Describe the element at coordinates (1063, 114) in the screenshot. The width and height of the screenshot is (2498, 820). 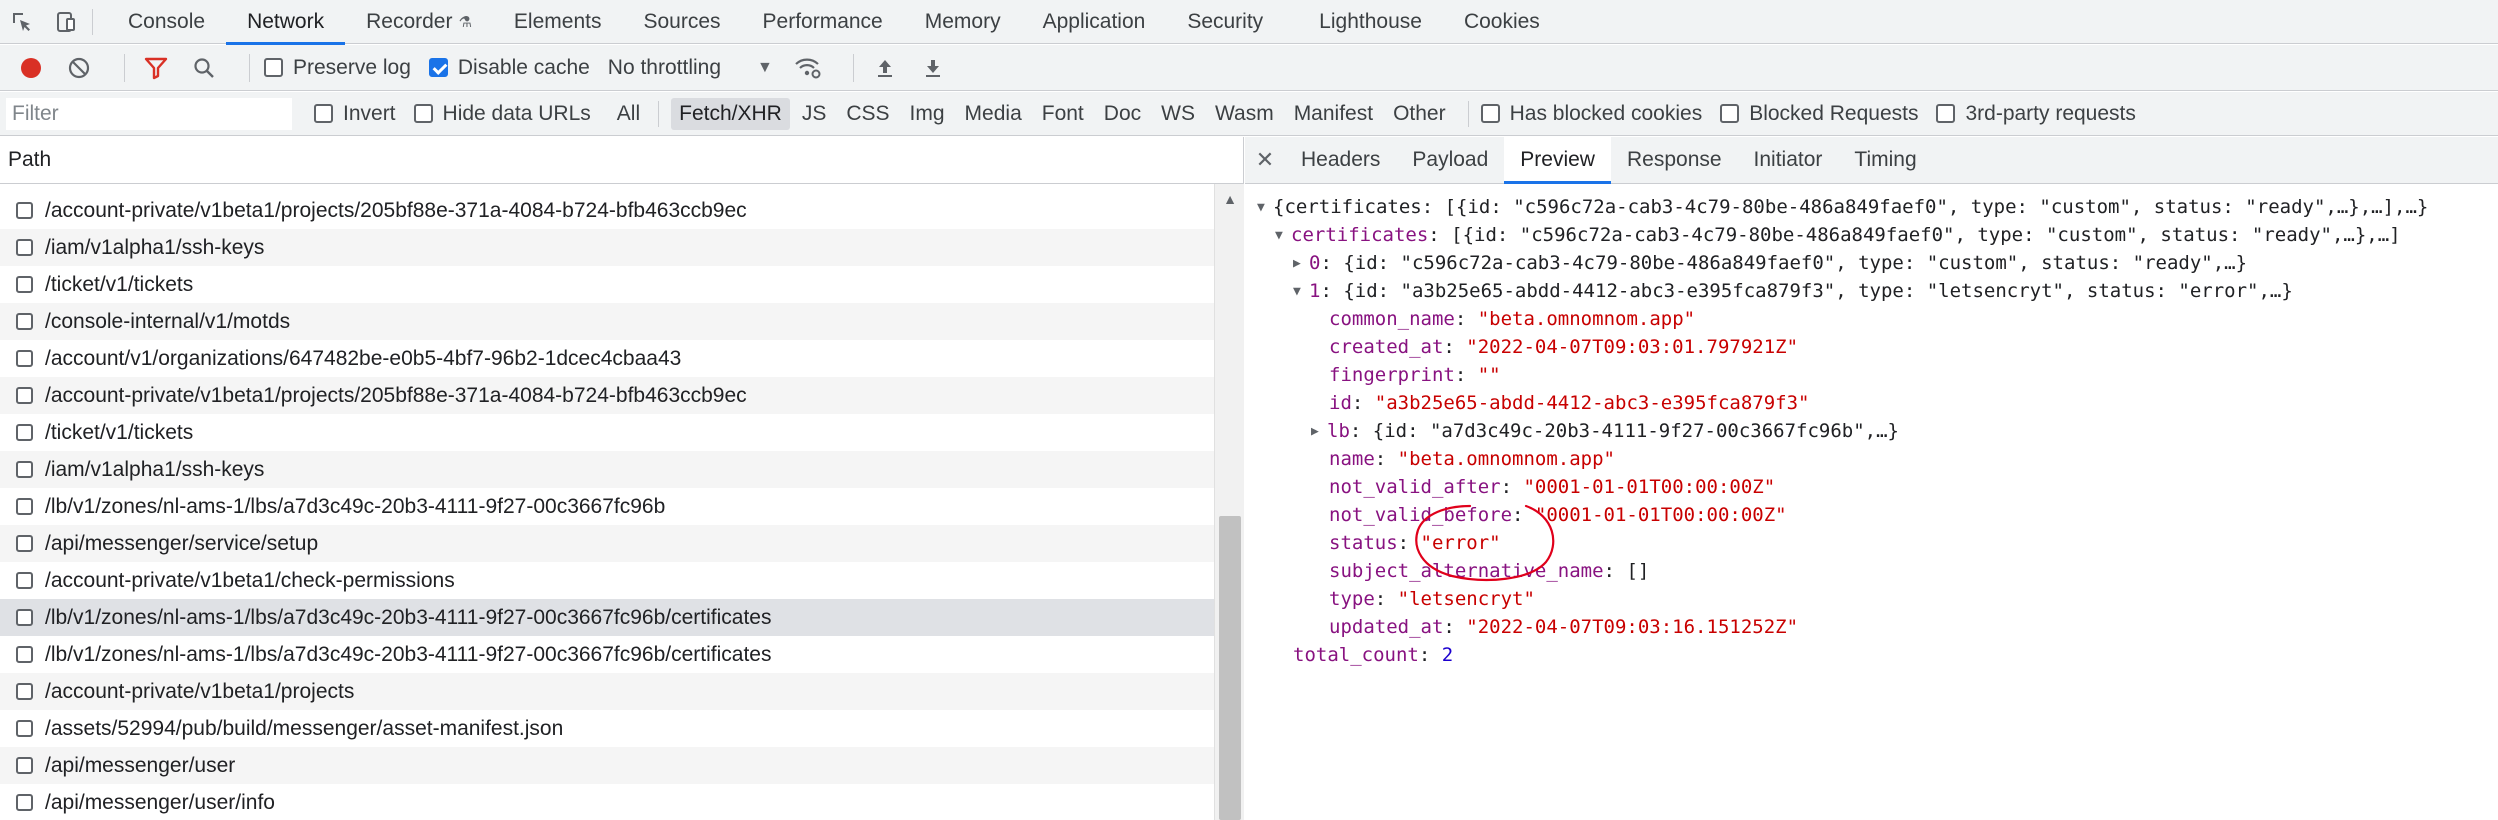
I see `type-filter-font: Font` at that location.